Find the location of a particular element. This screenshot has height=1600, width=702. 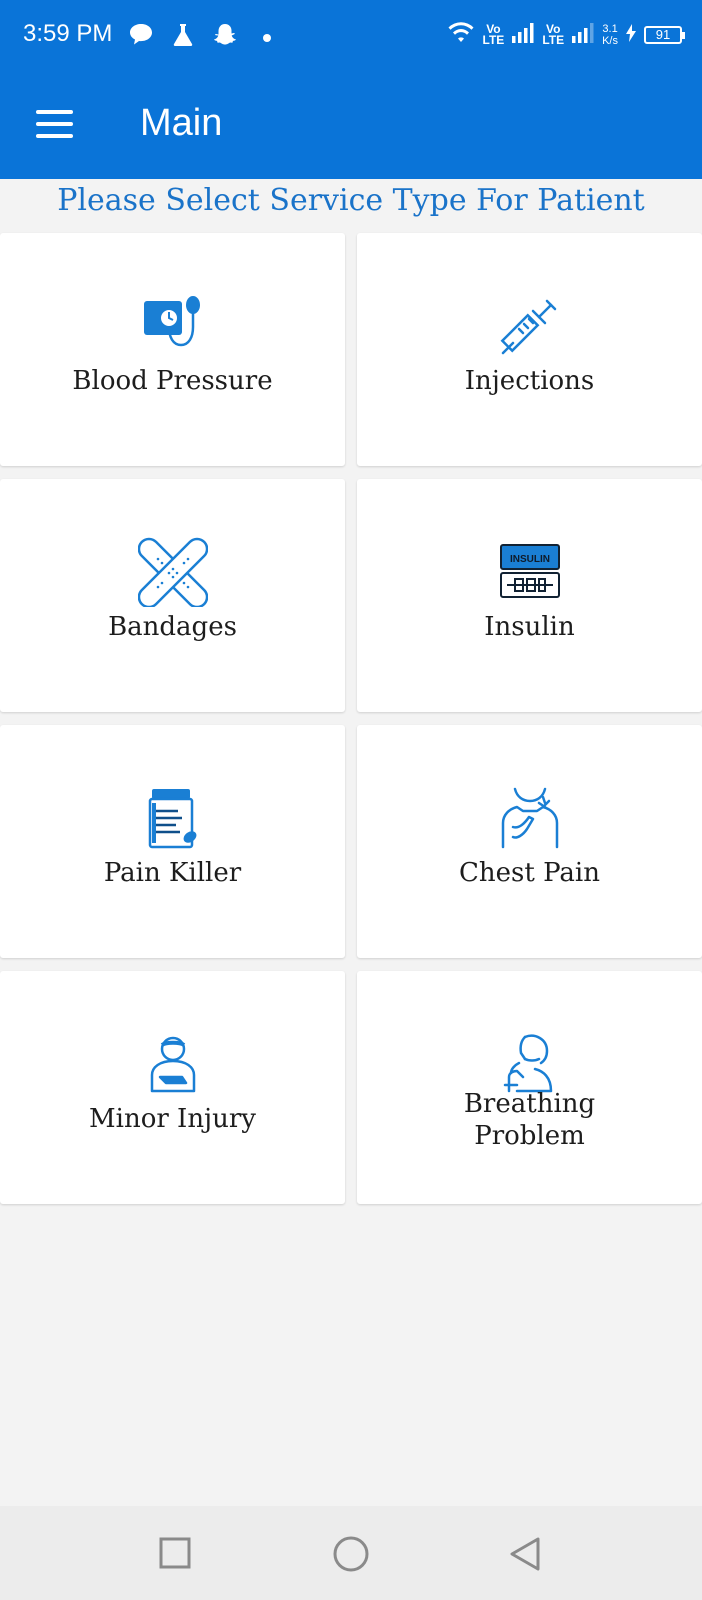

home-circle-icon is located at coordinates (351, 1554).